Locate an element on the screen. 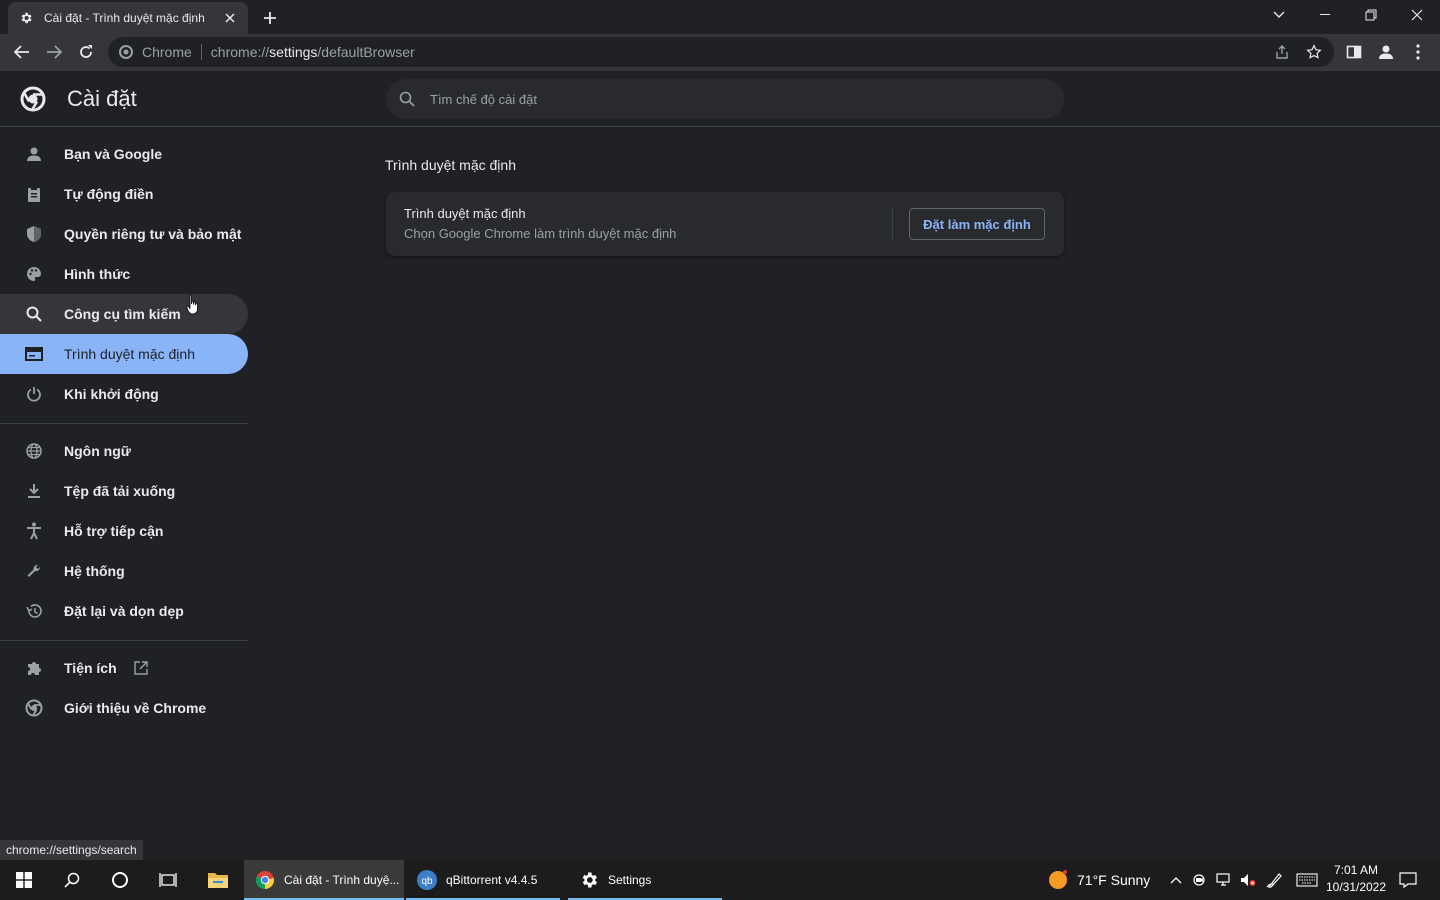 Image resolution: width=1440 pixels, height=900 pixels. share-icon is located at coordinates (1282, 52).